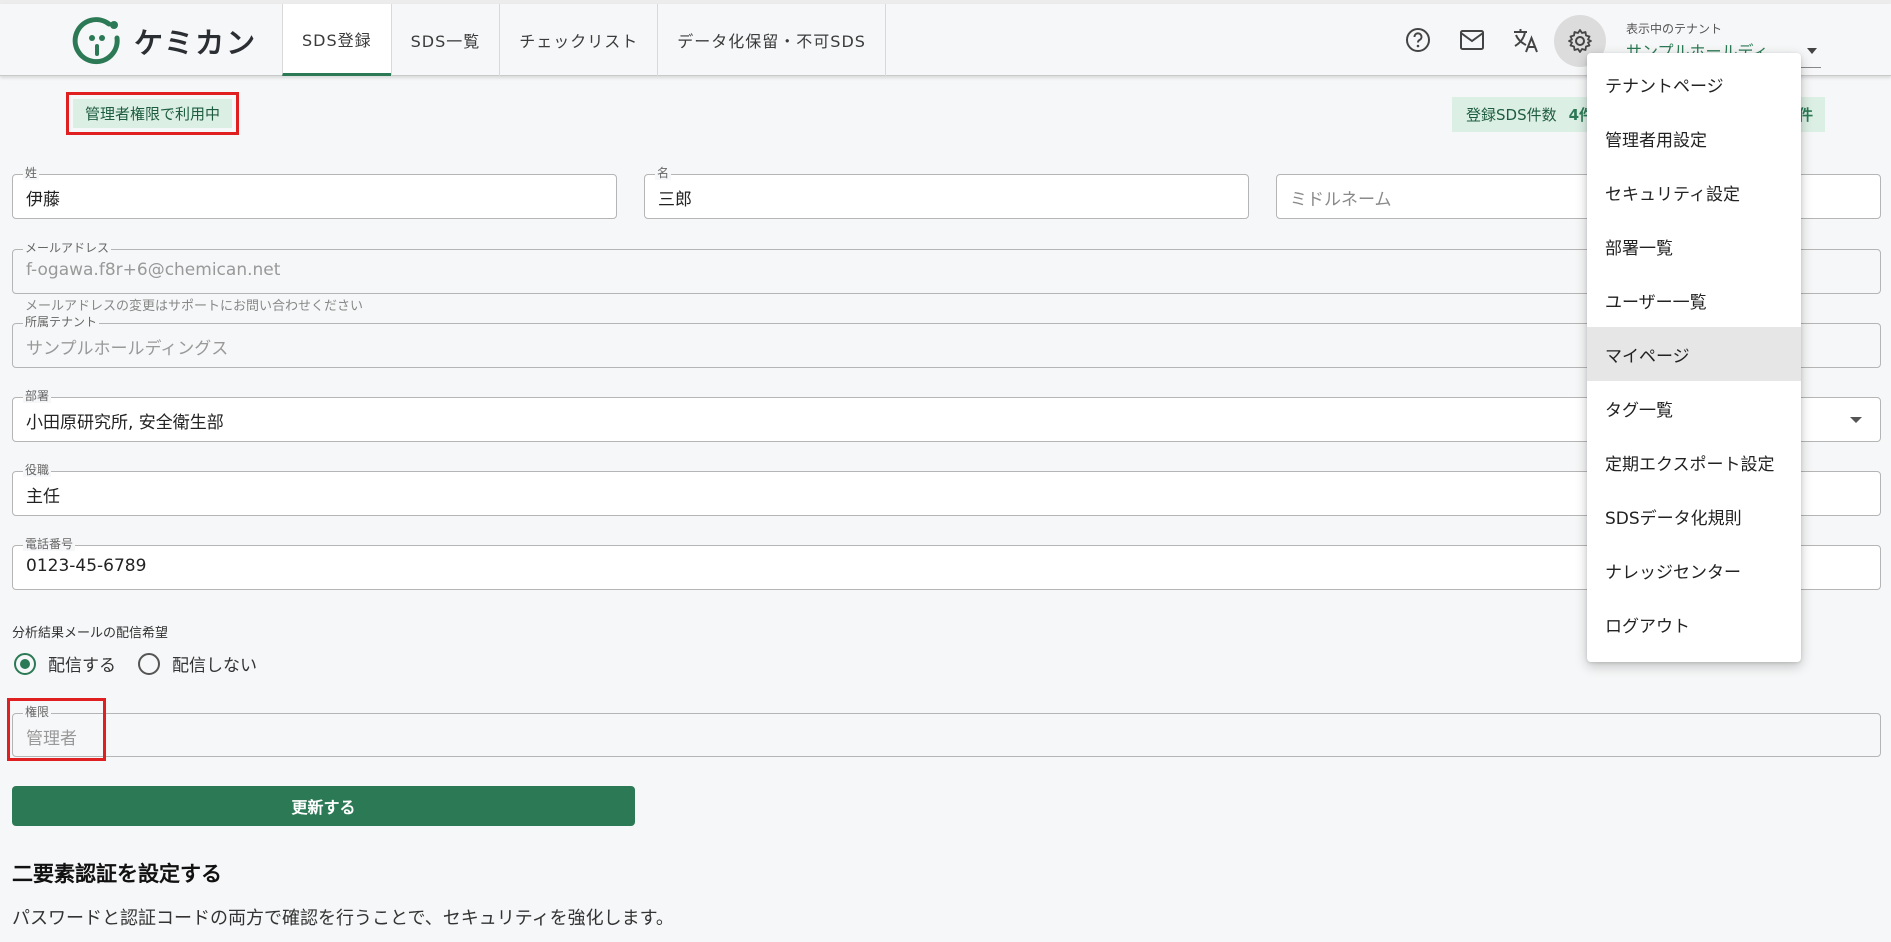  Describe the element at coordinates (196, 43) in the screenshot. I see `logo-text: ケミカン` at that location.